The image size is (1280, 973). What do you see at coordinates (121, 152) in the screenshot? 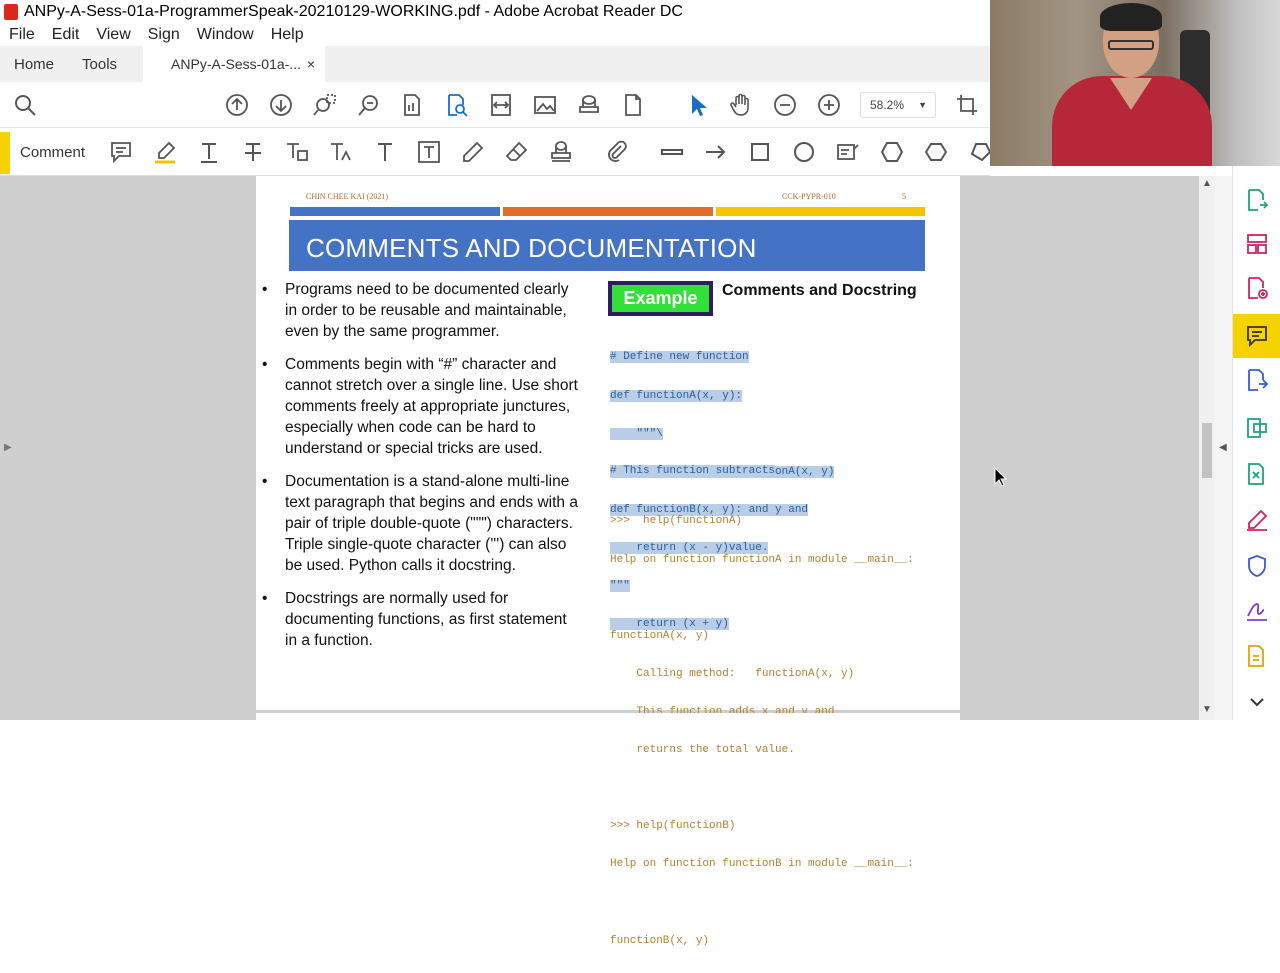
I see `sticky-note-icon` at bounding box center [121, 152].